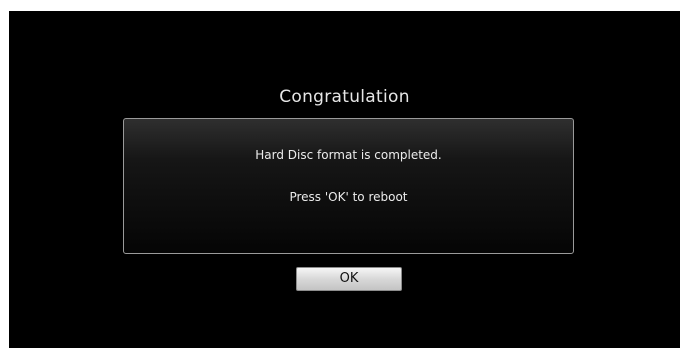 The image size is (689, 358). I want to click on reboot-instruction: Press 'OK' to reboot, so click(348, 197).